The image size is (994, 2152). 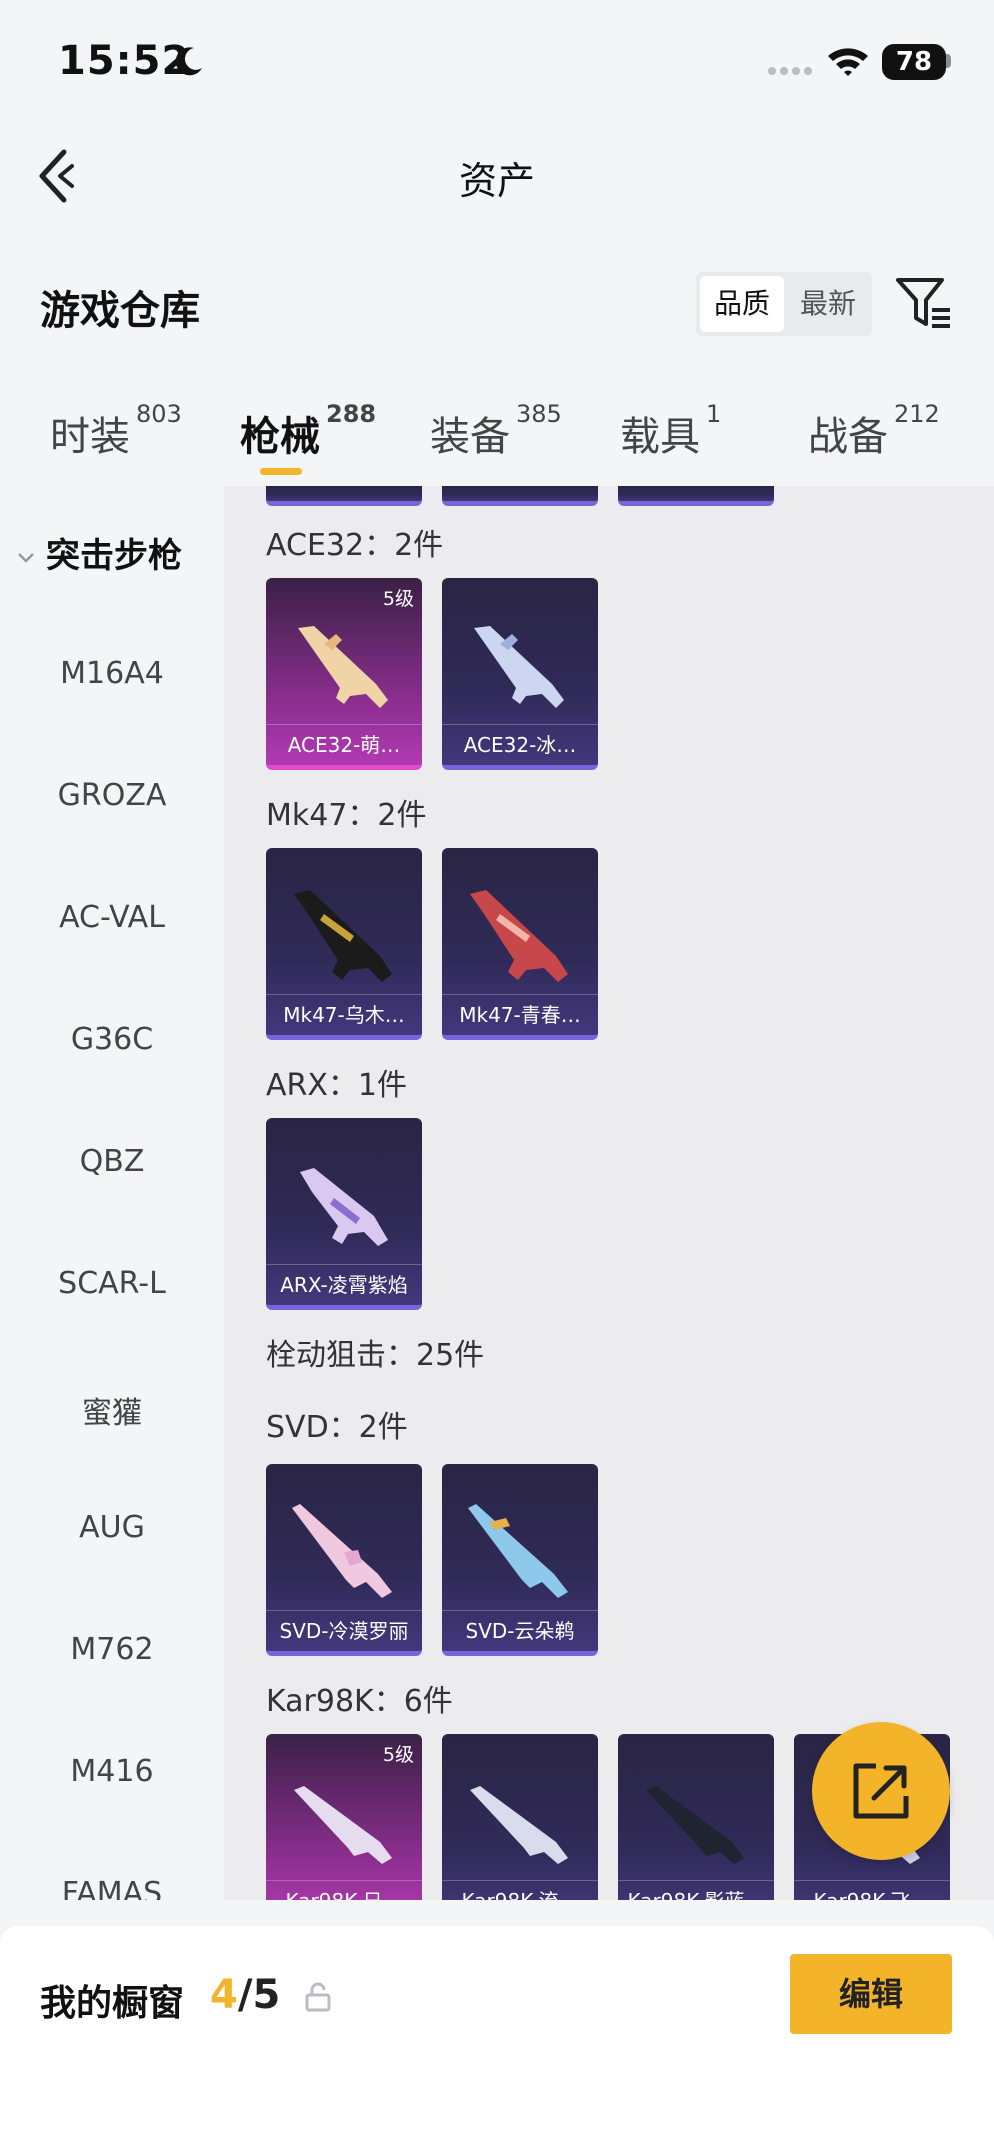 I want to click on wifi-icon, so click(x=848, y=62).